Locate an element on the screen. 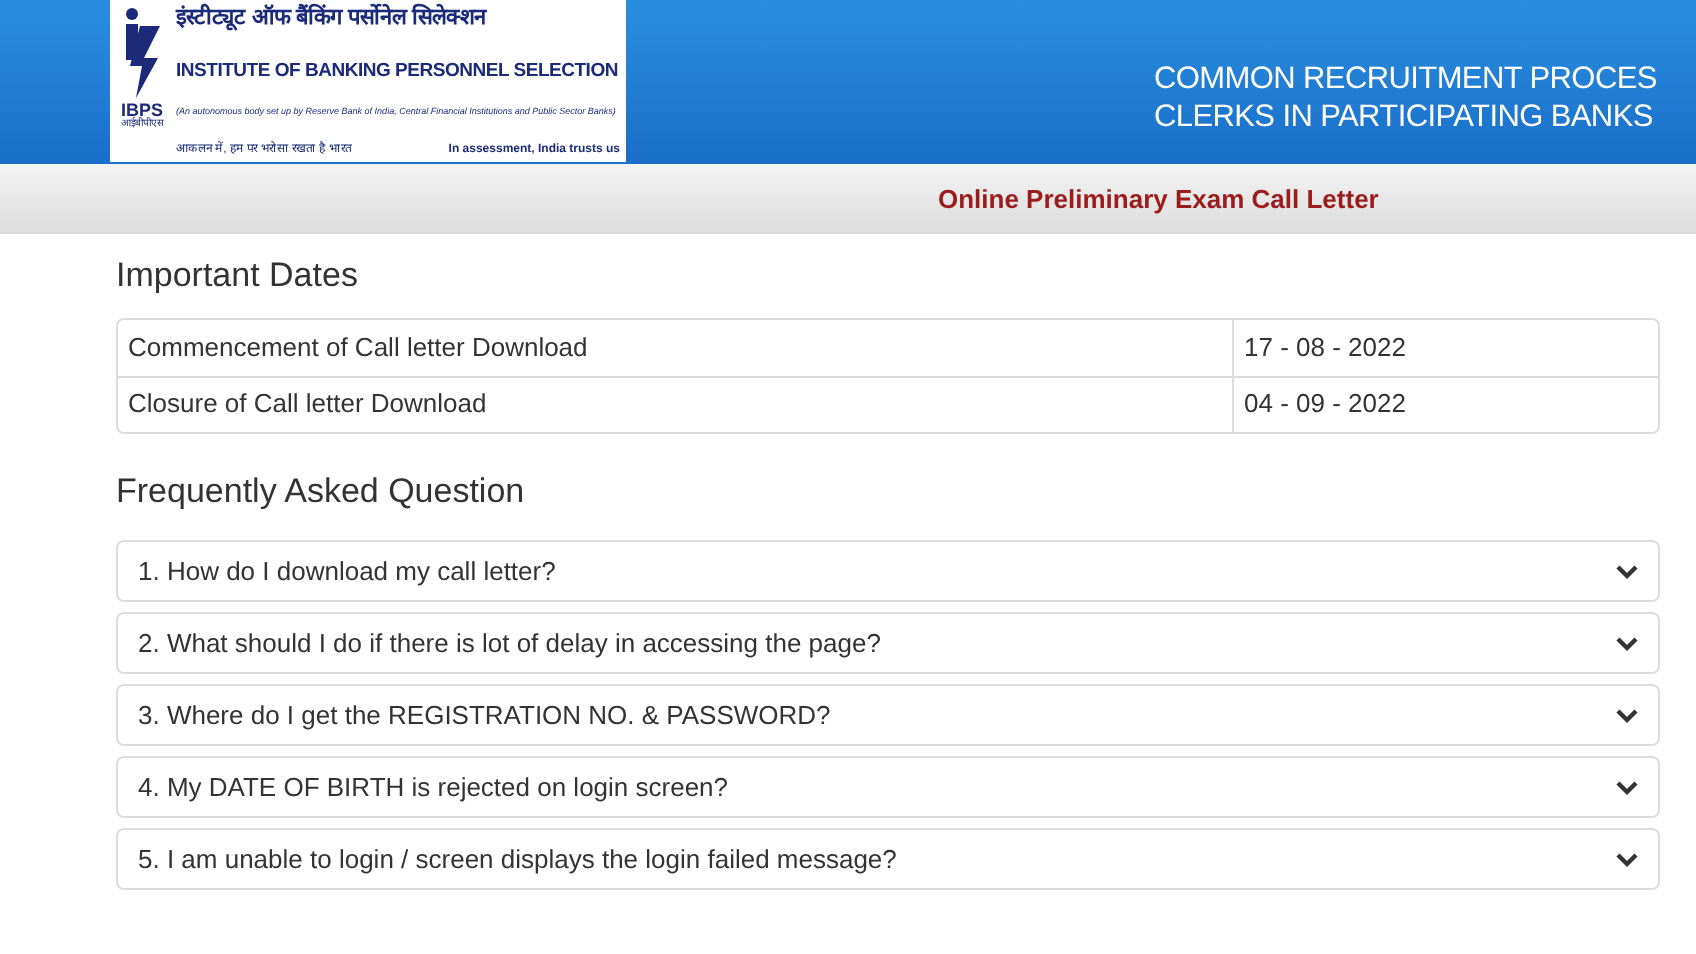 This screenshot has height=954, width=1696. table-cell: Commencement of Call letter Download is located at coordinates (676, 347).